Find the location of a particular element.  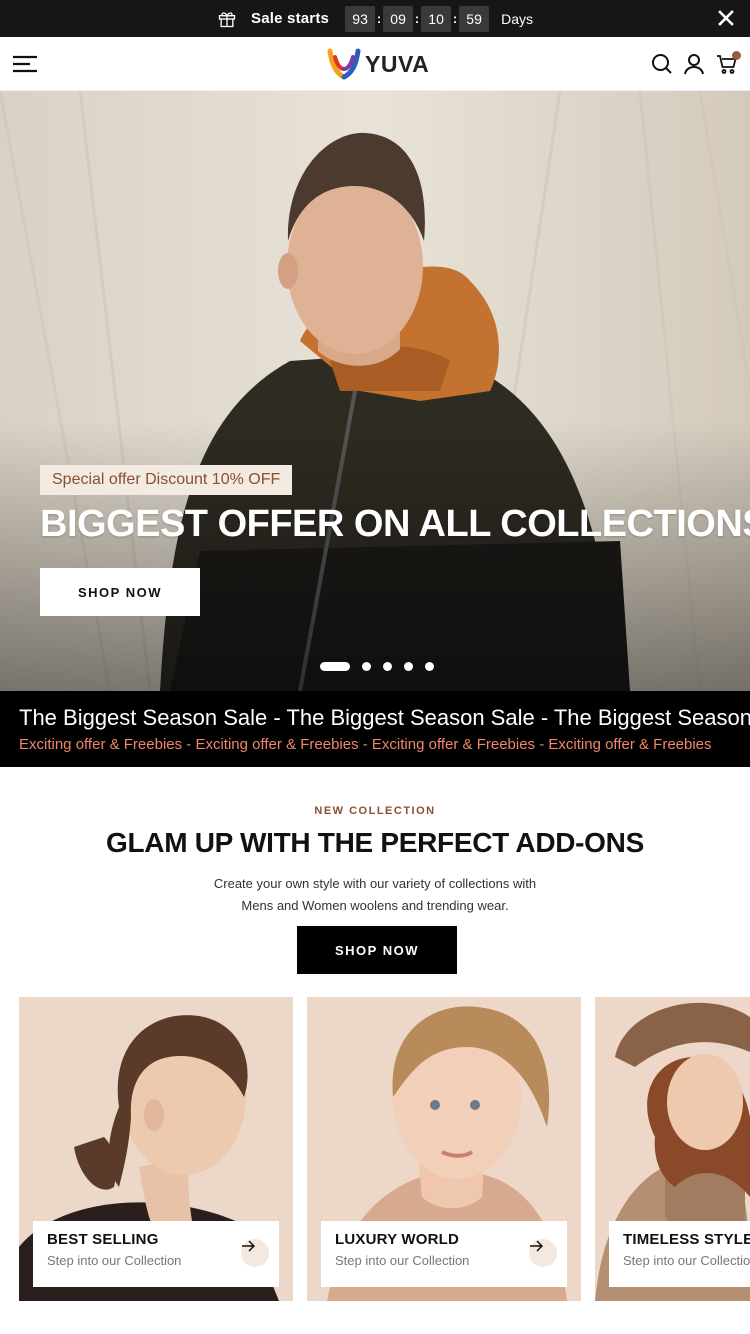

sale-starts-label: Sale starts is located at coordinates (290, 18).